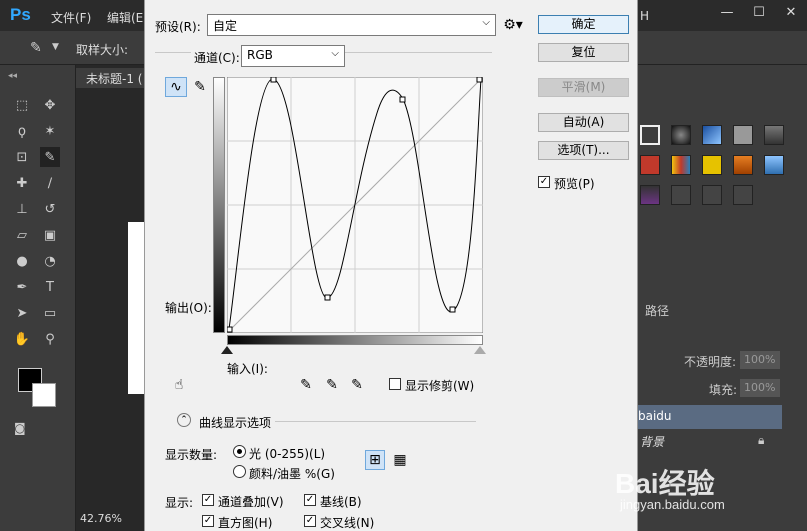  I want to click on preset-select: 自定 ⌵, so click(351, 25).